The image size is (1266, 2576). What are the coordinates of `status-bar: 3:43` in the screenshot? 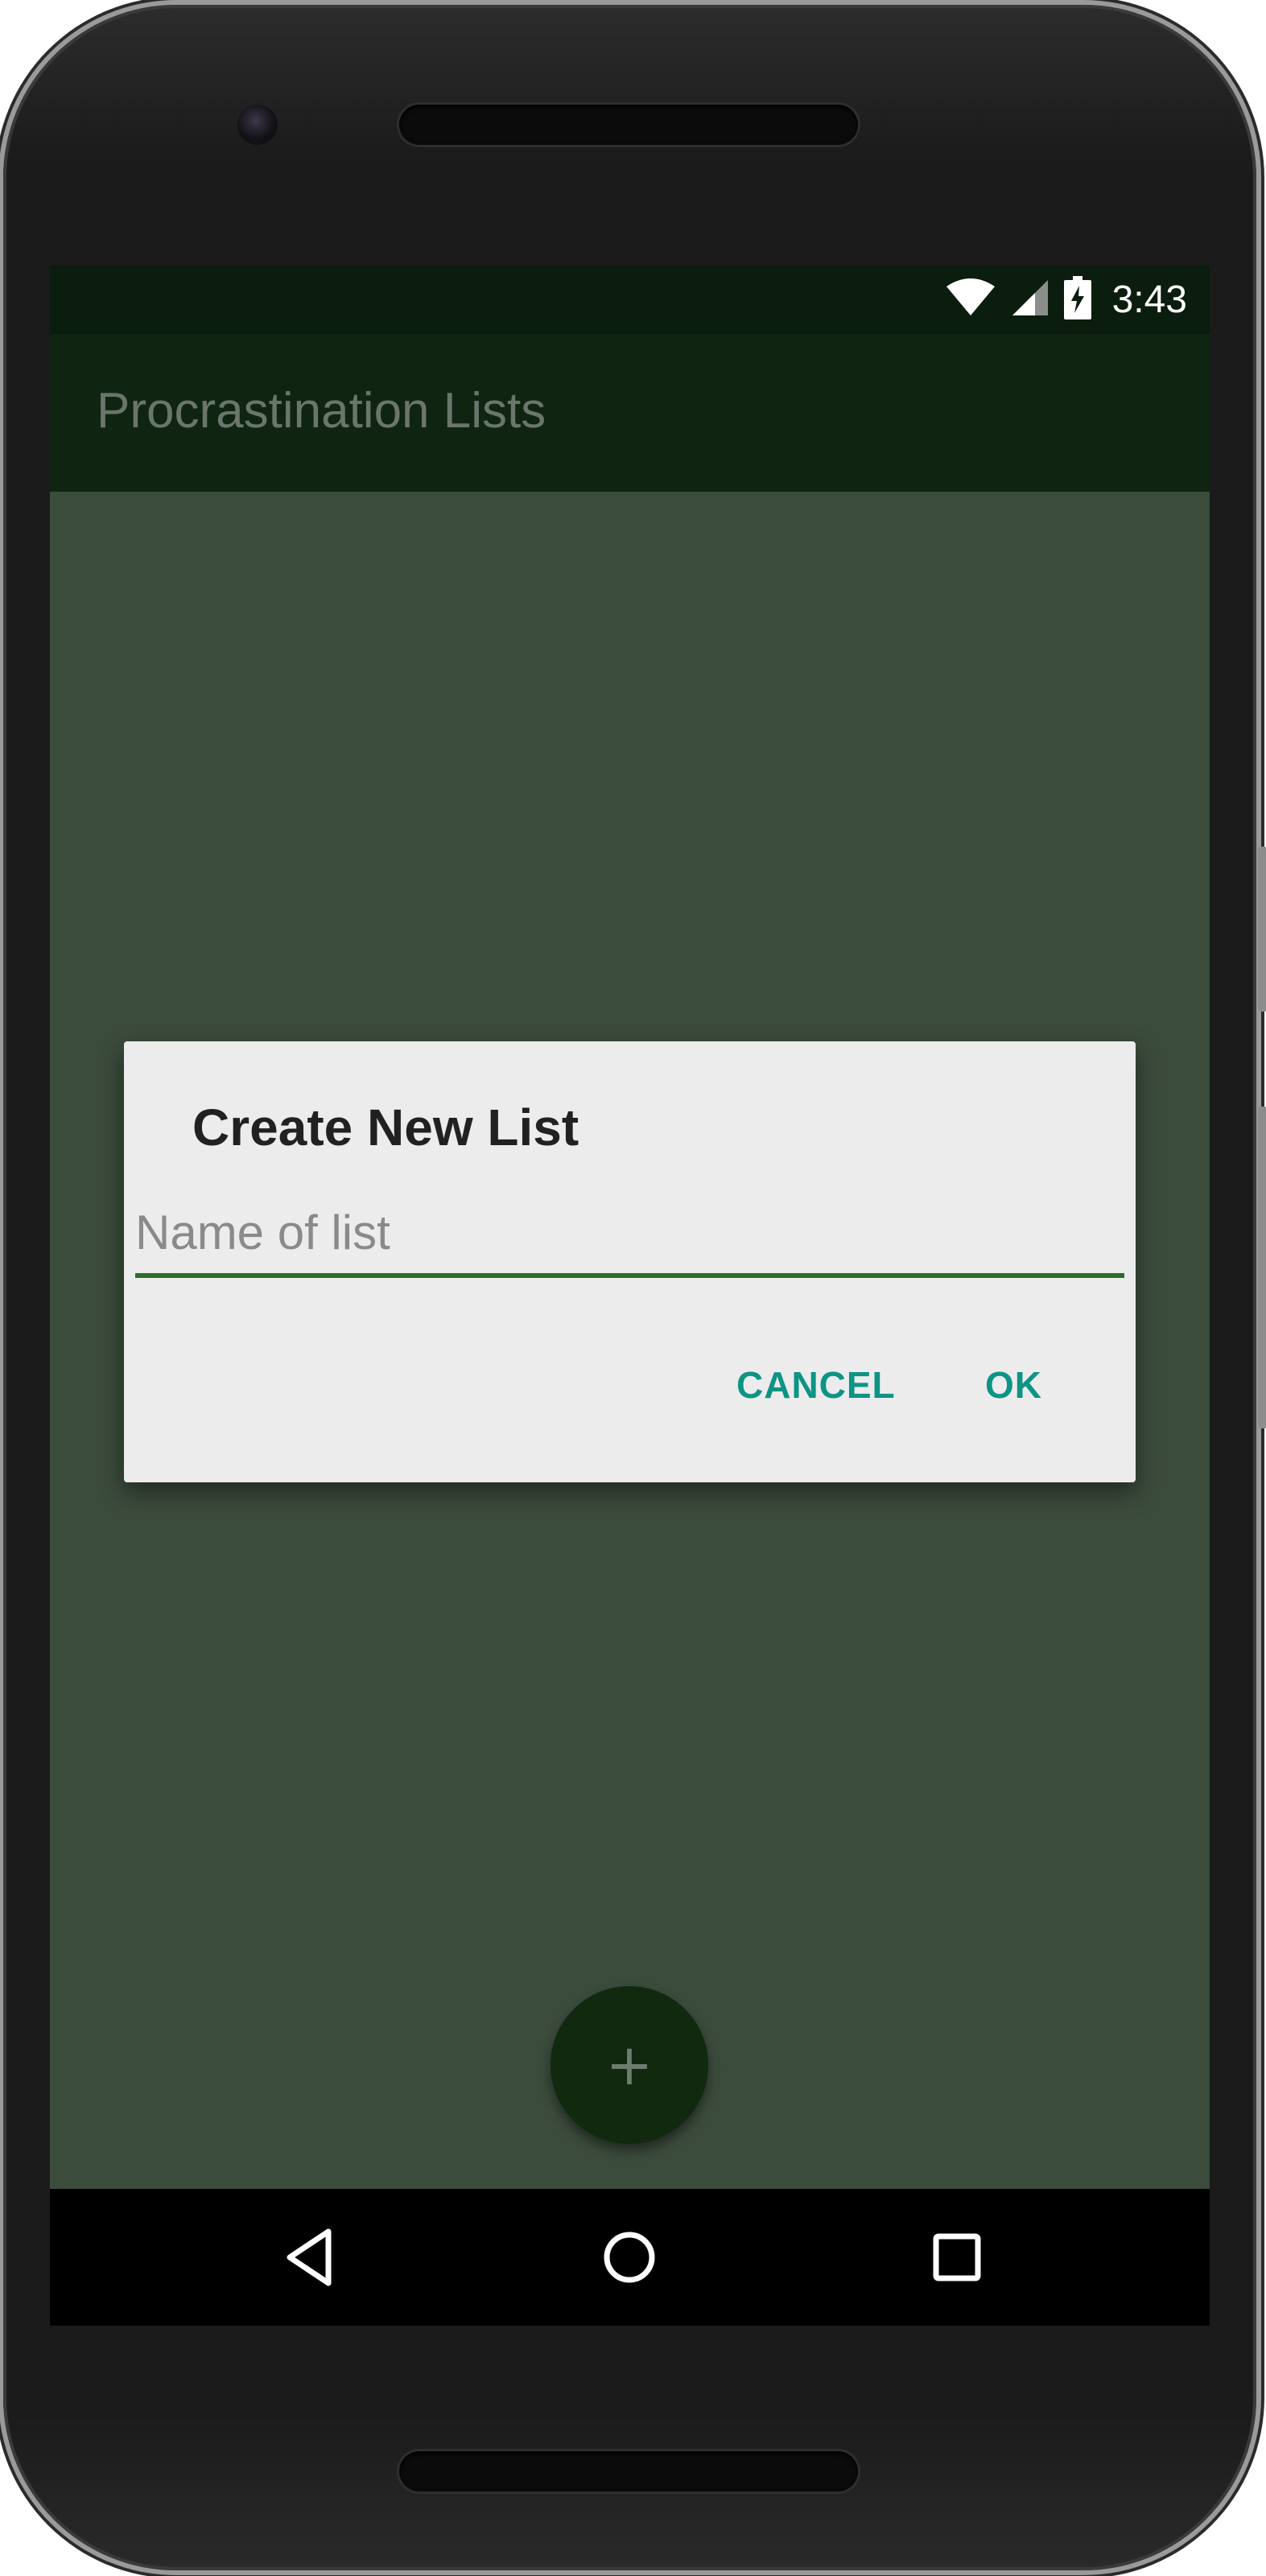 It's located at (630, 300).